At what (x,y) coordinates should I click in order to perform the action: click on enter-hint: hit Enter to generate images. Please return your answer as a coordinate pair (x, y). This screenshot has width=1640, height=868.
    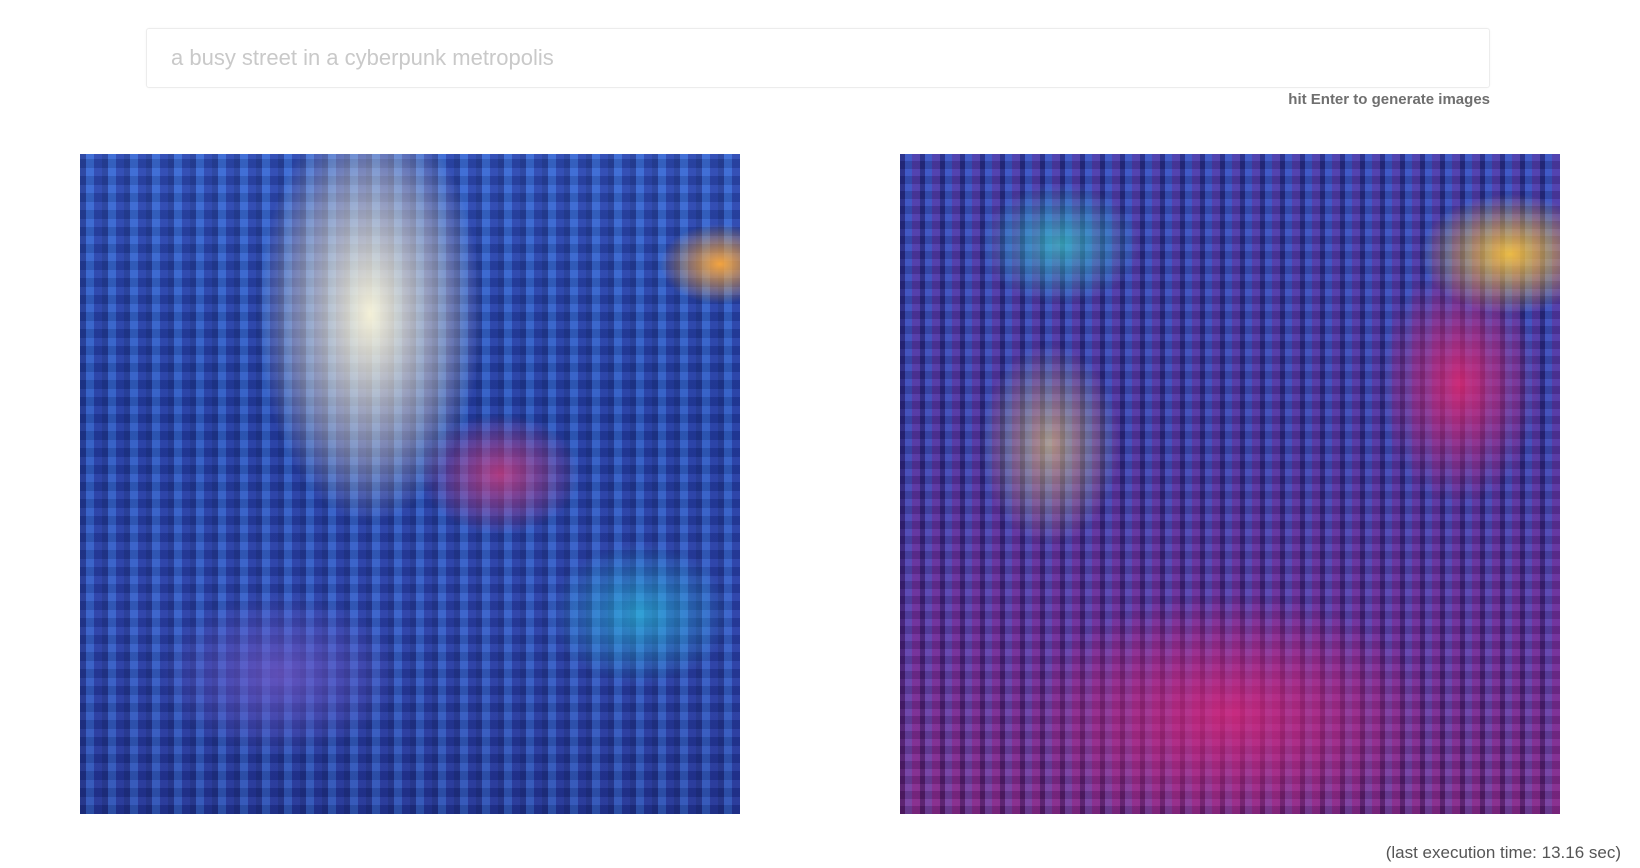
    Looking at the image, I should click on (1389, 99).